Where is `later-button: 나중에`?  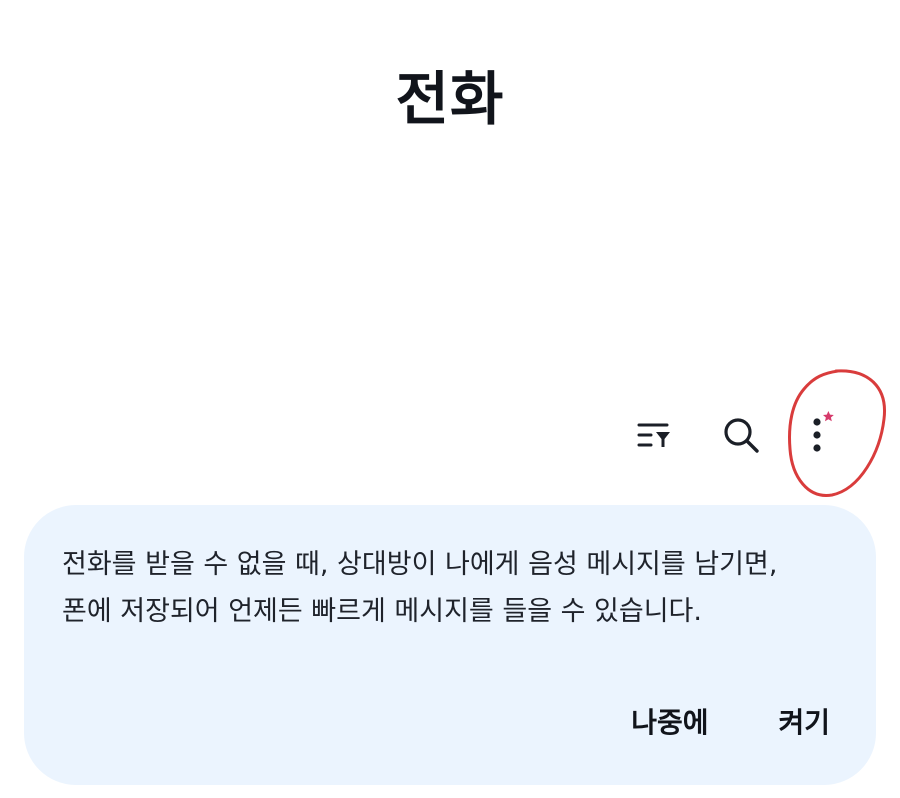
later-button: 나중에 is located at coordinates (669, 721).